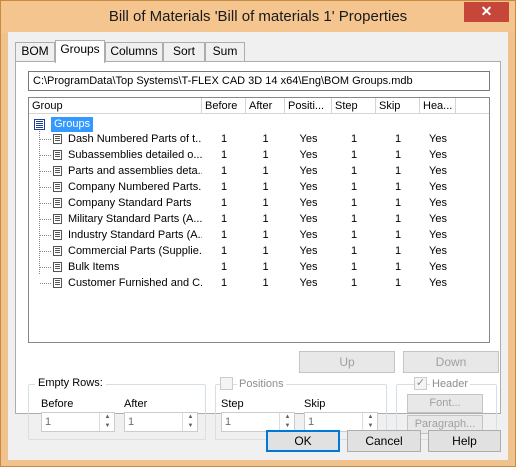 The width and height of the screenshot is (516, 467). Describe the element at coordinates (161, 422) in the screenshot. I see `empty-rows-after-stepper: 1 ▲ ▼` at that location.